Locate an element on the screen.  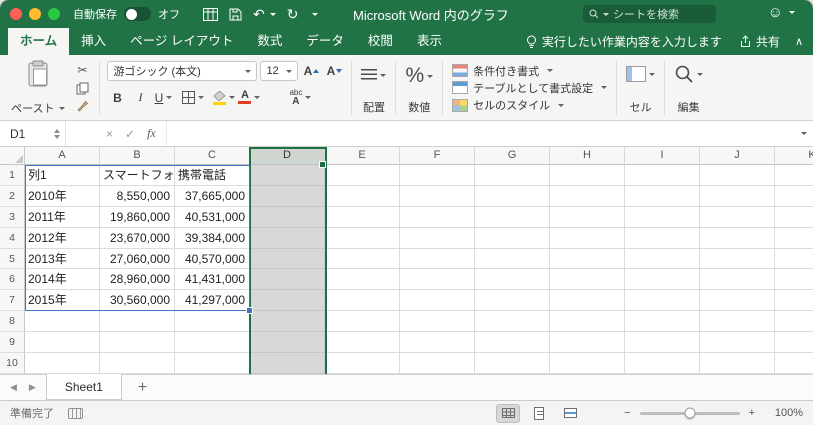
row-header-3: 3 is located at coordinates (12, 217).